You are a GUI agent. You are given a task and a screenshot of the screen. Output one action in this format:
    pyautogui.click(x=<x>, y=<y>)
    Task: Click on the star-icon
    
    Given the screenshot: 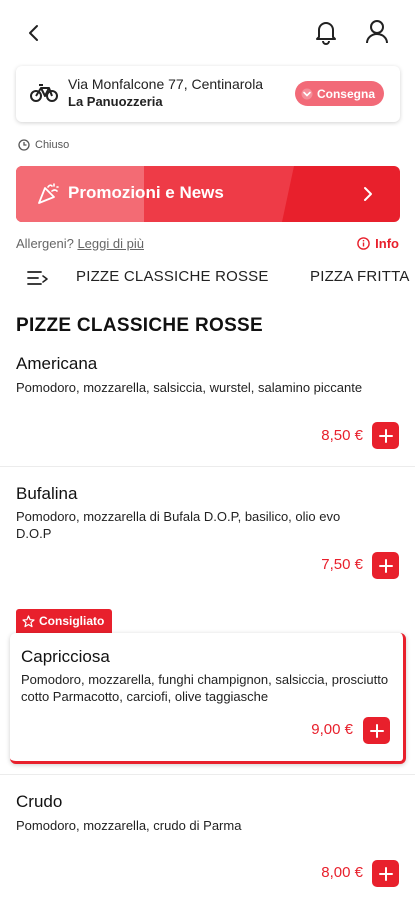 What is the action you would take?
    pyautogui.click(x=28, y=620)
    